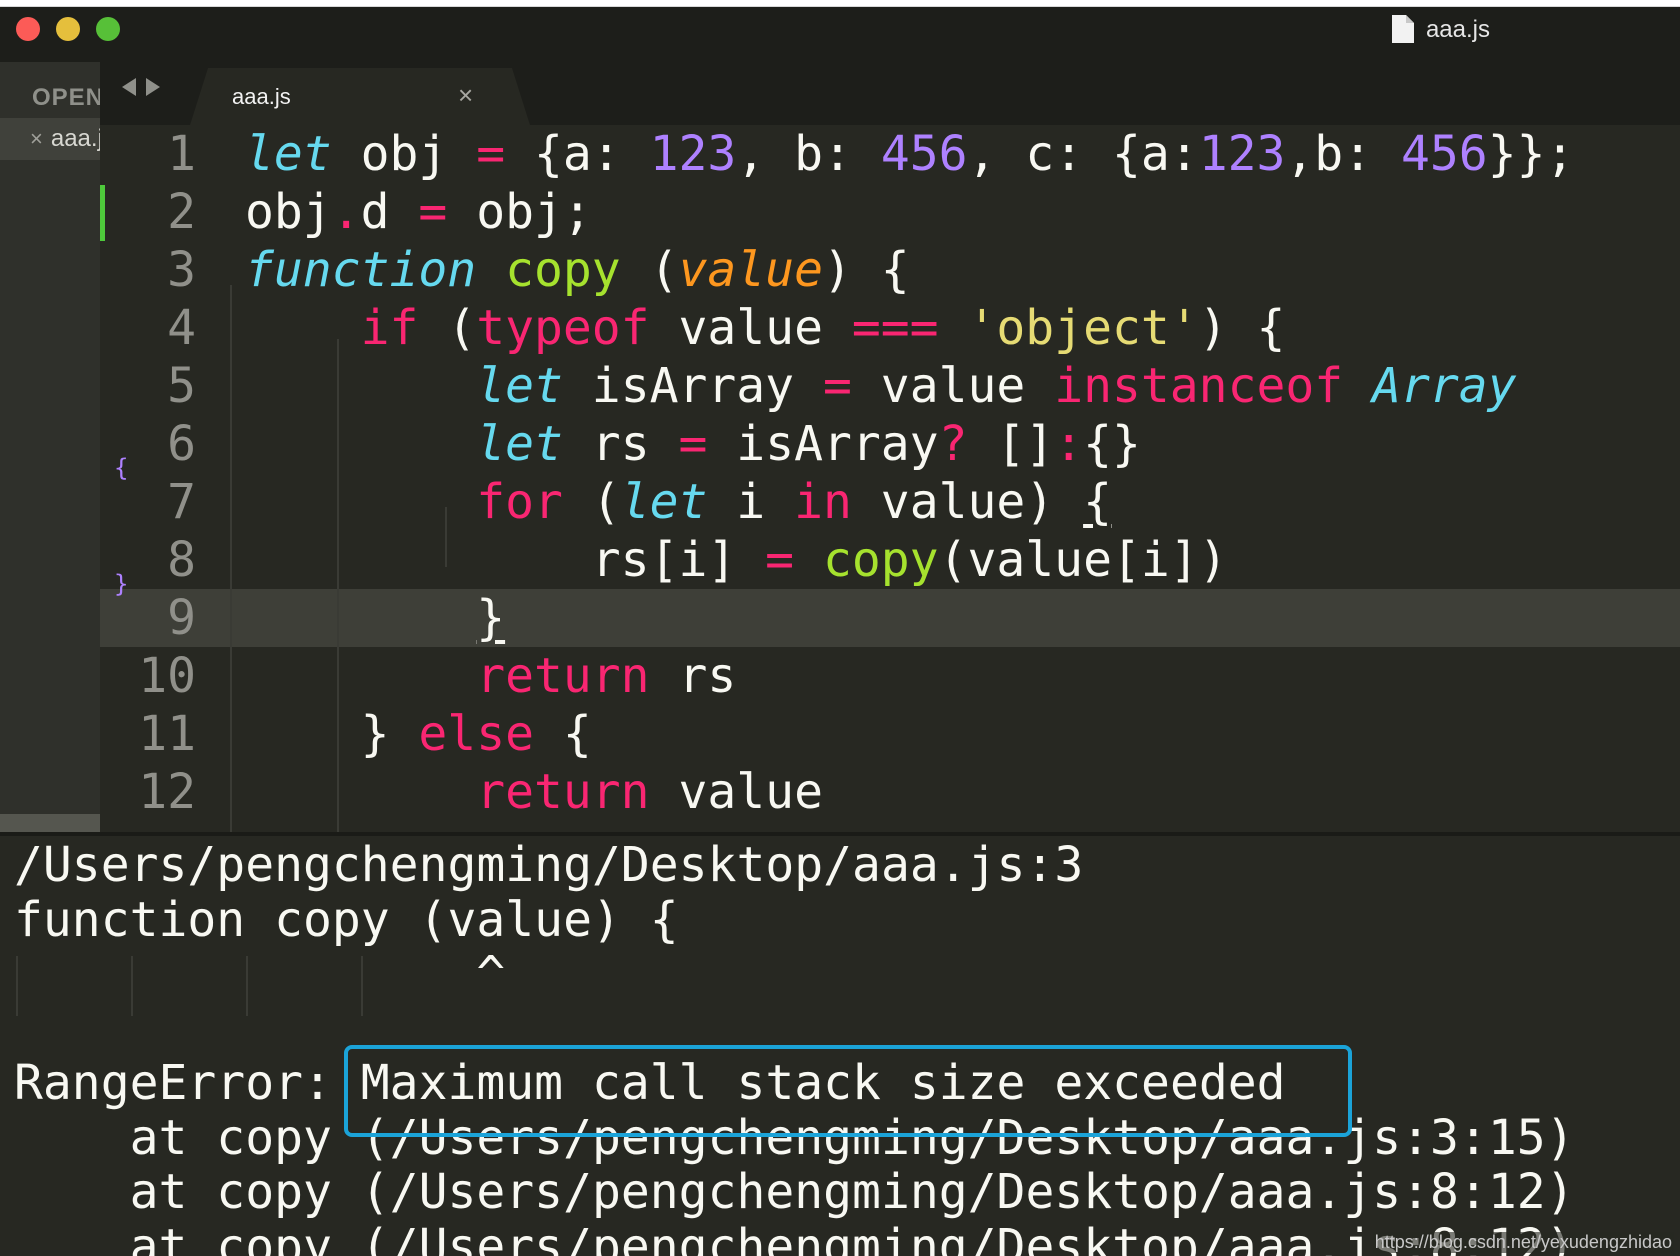 This screenshot has width=1680, height=1256. Describe the element at coordinates (563, 328) in the screenshot. I see `code-token: typeof` at that location.